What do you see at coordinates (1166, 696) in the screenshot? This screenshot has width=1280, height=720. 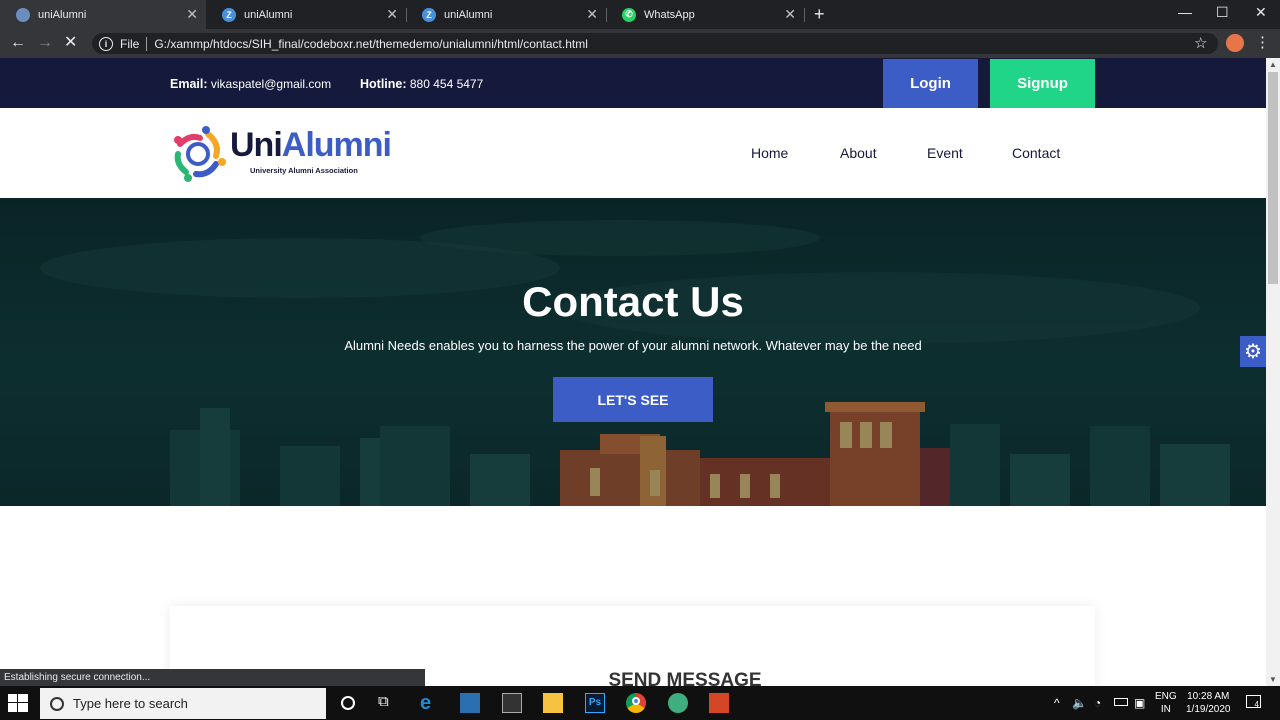 I see `language-code: ENG` at bounding box center [1166, 696].